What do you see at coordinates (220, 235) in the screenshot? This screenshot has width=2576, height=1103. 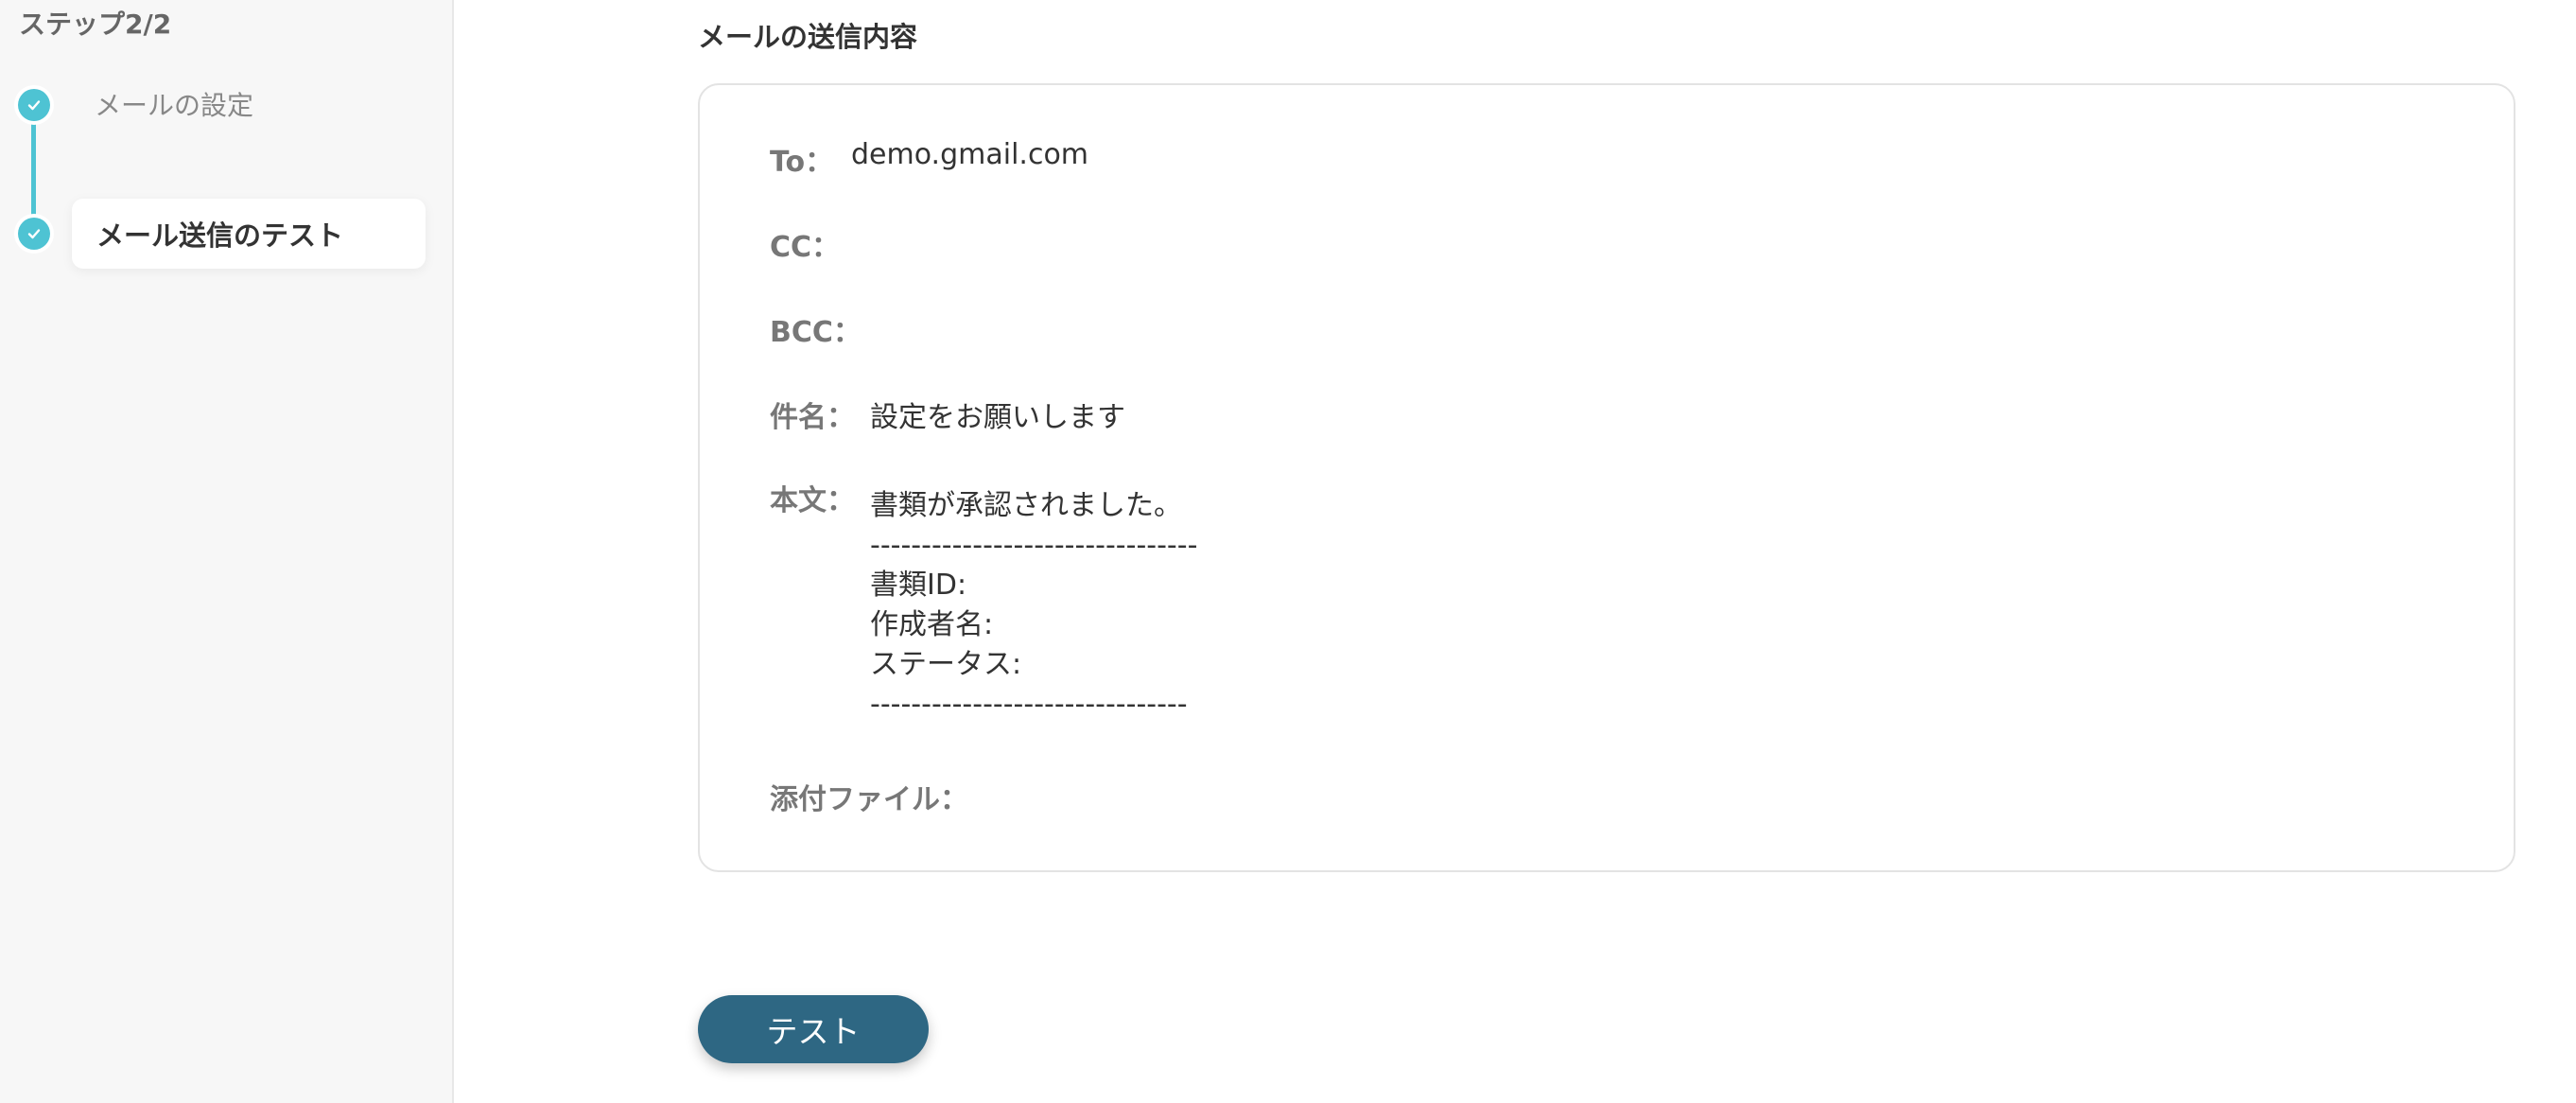 I see `sidebar-step-label: メール送信のテスト` at bounding box center [220, 235].